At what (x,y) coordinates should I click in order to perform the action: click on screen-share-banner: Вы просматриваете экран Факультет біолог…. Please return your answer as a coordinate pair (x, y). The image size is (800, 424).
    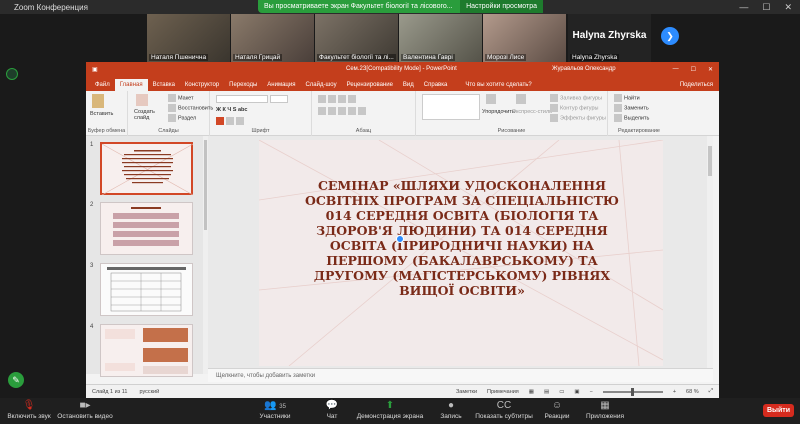
    Looking at the image, I should click on (400, 6).